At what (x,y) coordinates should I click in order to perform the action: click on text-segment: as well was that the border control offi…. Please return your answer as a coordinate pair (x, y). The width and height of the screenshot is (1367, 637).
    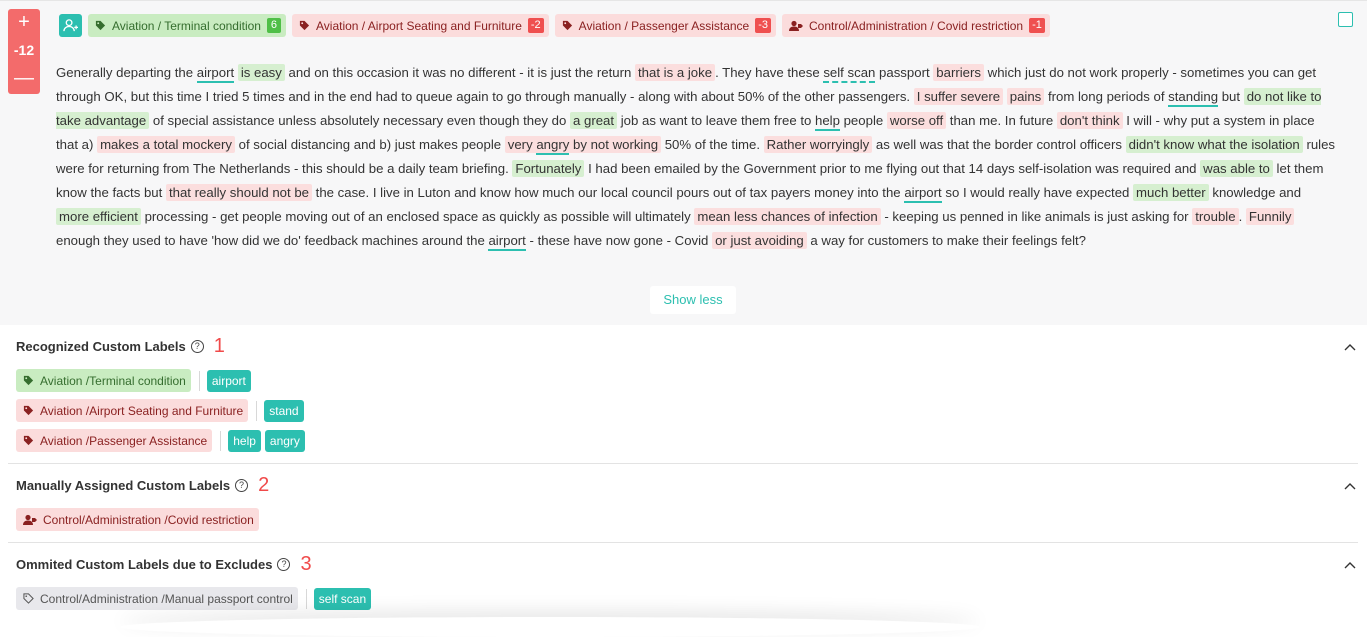
    Looking at the image, I should click on (999, 144).